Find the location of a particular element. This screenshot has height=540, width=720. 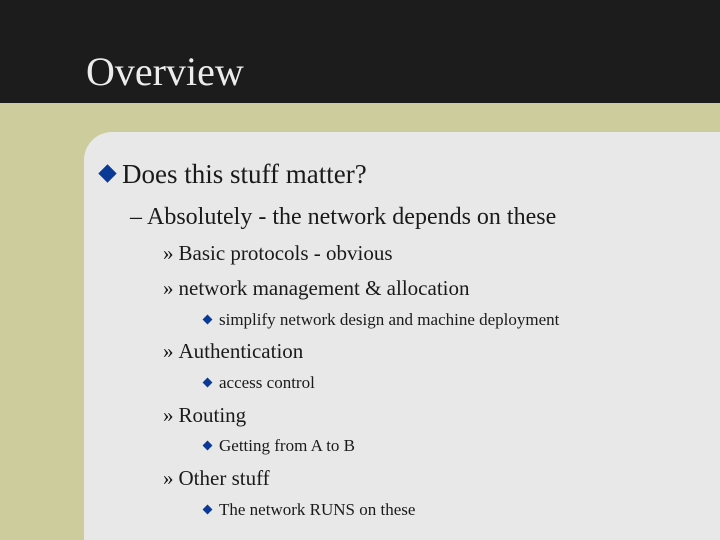

bullet-level3: » Basic protocols - obvious is located at coordinates (278, 253).